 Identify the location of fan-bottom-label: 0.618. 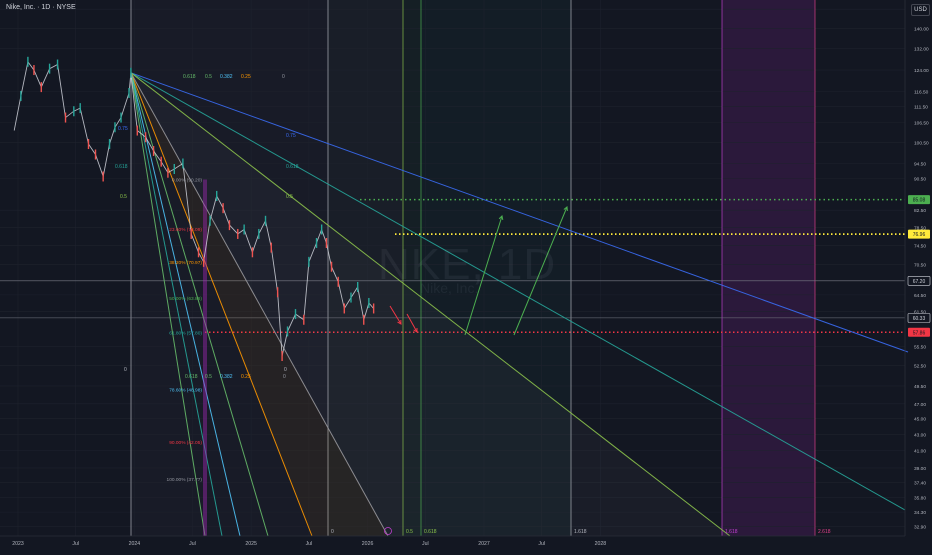
(191, 377).